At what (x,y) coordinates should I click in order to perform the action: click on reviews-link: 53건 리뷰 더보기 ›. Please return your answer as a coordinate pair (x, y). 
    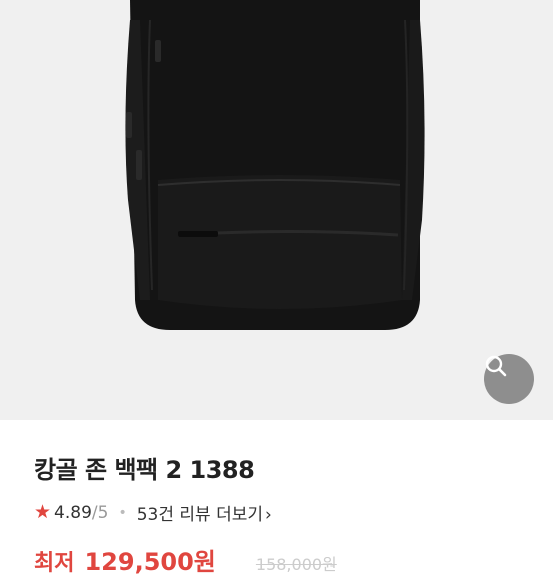
    Looking at the image, I should click on (204, 512).